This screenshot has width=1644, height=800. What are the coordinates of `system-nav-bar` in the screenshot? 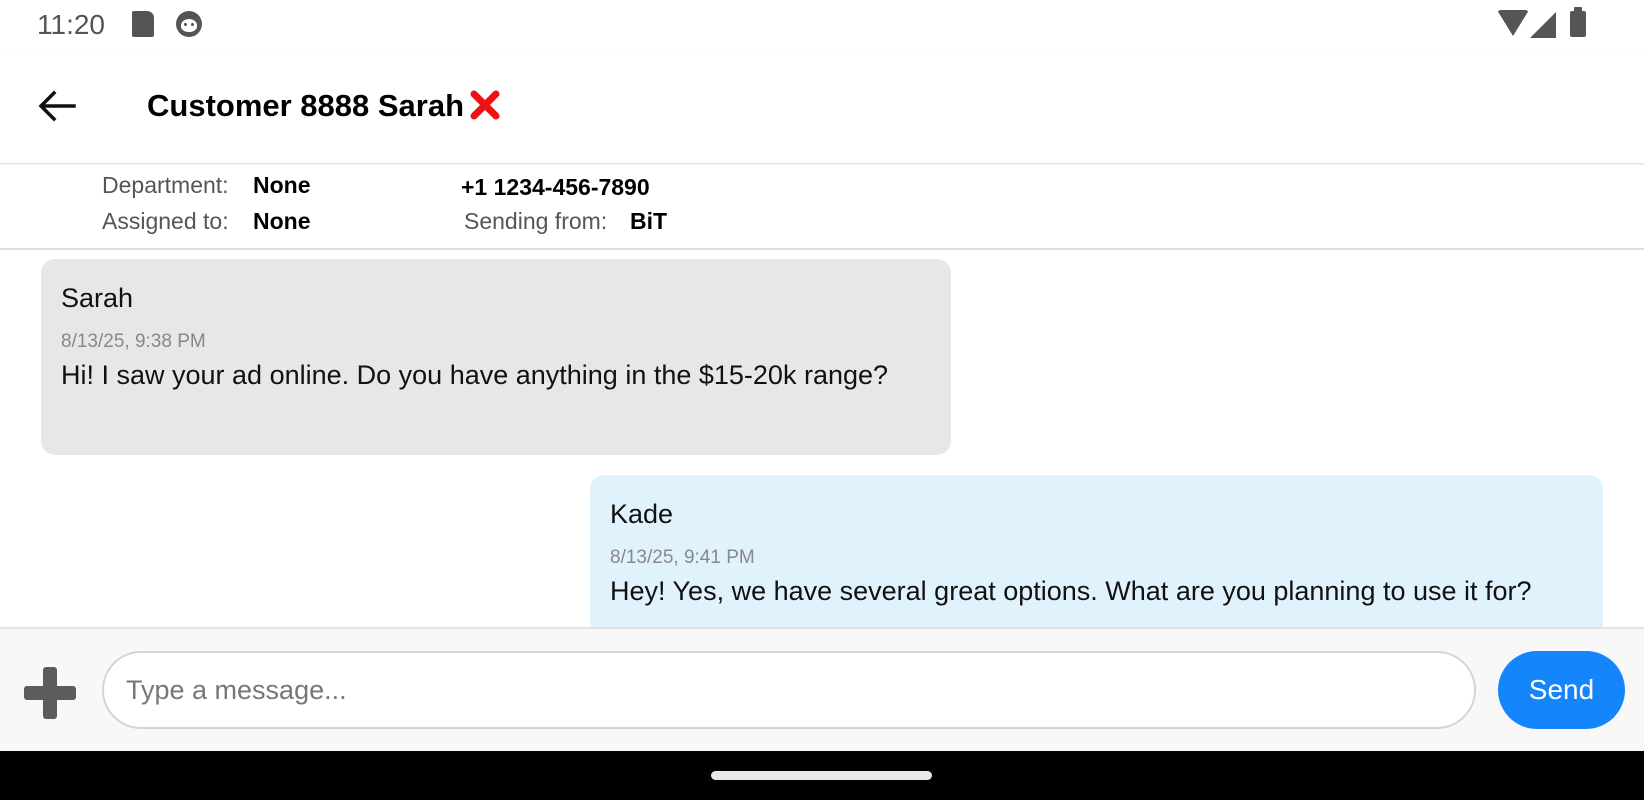 It's located at (822, 775).